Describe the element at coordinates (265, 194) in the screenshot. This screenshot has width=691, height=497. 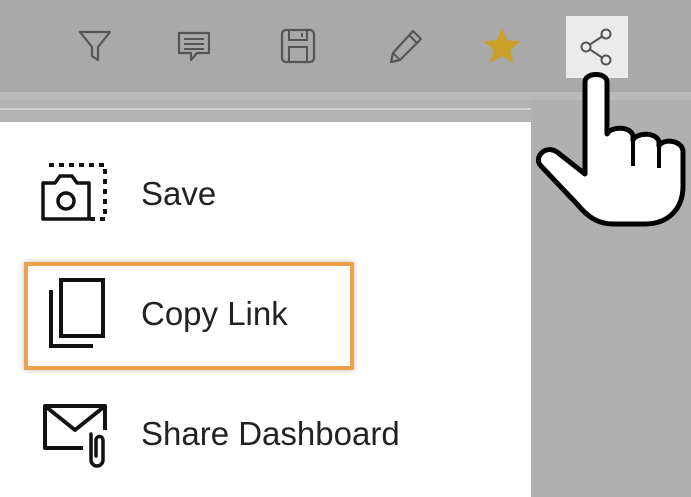
I see `menu-item-save: Save` at that location.